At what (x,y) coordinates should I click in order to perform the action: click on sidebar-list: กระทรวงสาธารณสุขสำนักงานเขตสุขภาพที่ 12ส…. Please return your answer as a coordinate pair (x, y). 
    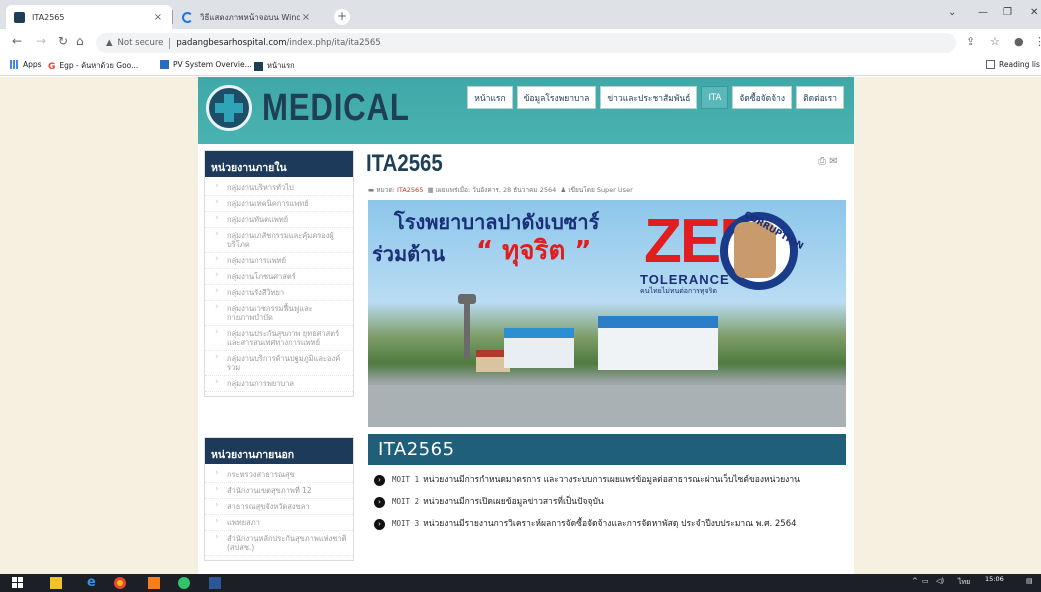
    Looking at the image, I should click on (279, 512).